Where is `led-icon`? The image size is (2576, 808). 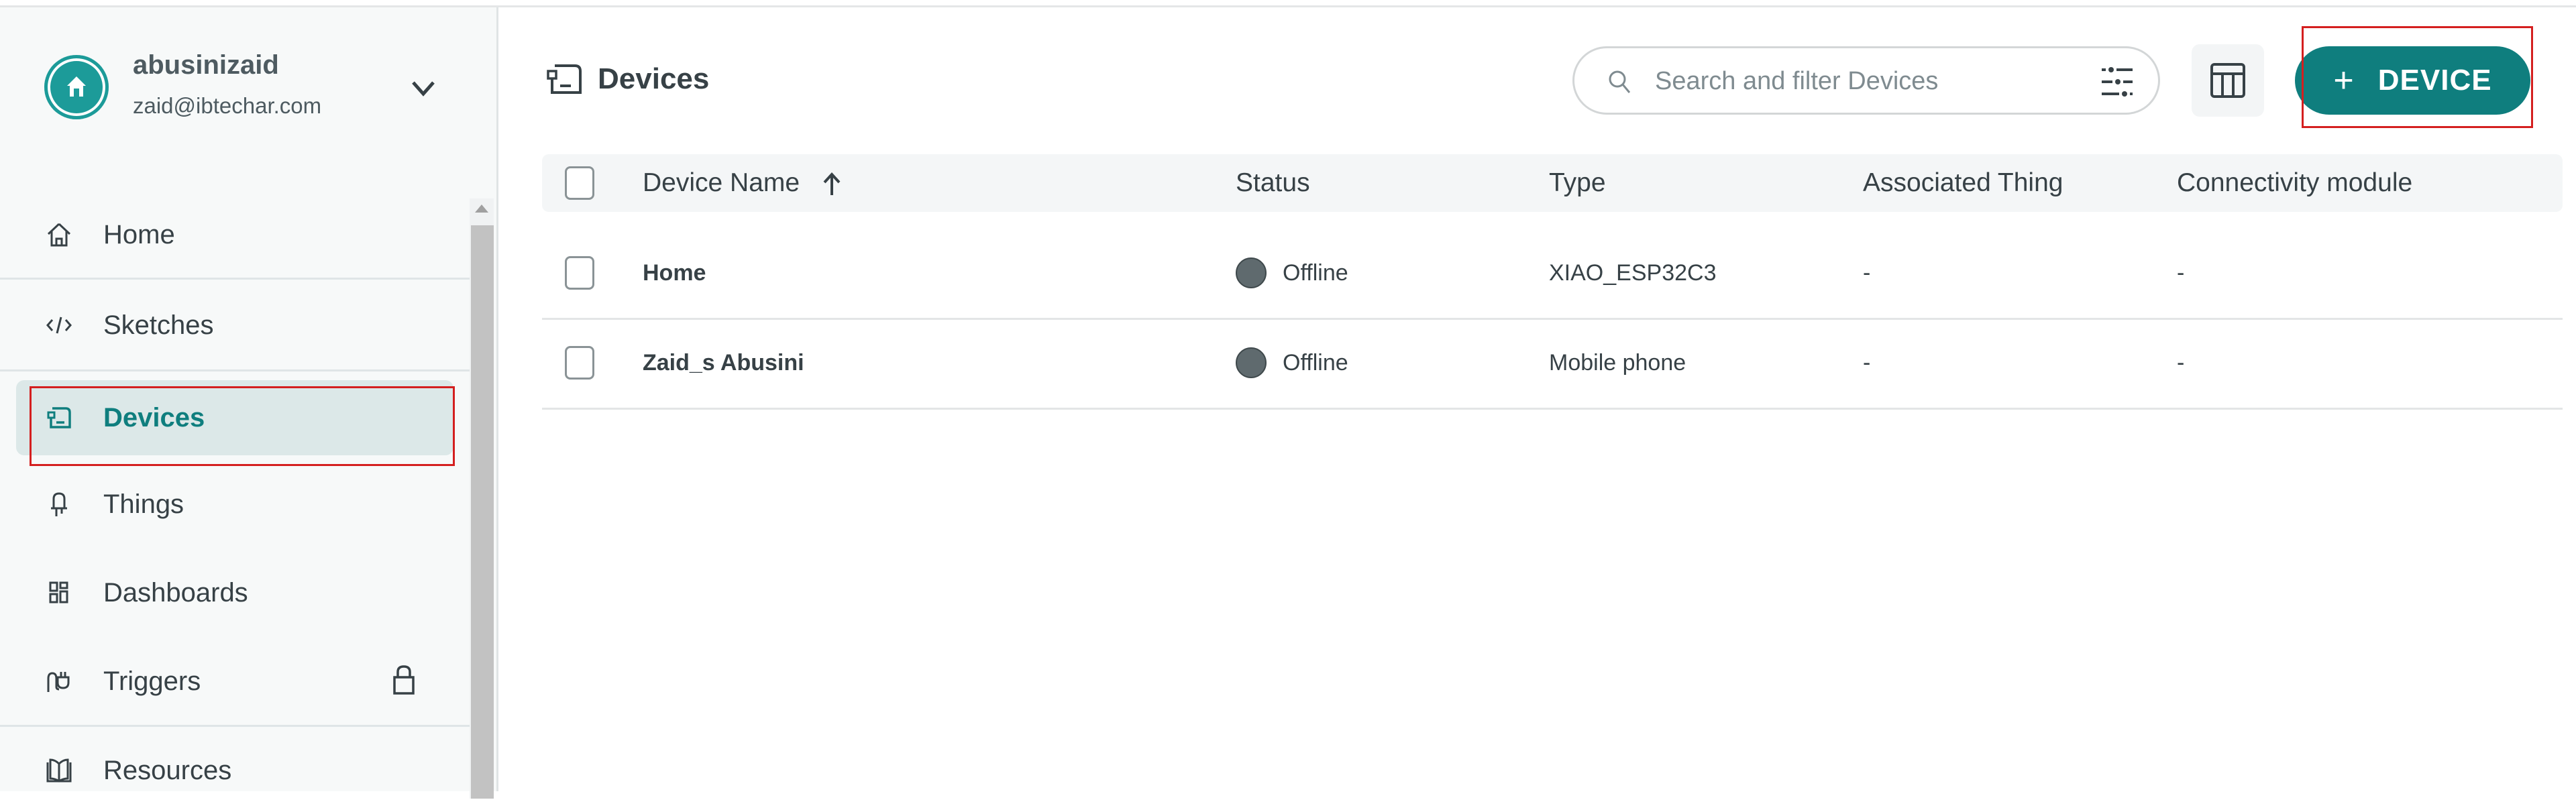
led-icon is located at coordinates (59, 504).